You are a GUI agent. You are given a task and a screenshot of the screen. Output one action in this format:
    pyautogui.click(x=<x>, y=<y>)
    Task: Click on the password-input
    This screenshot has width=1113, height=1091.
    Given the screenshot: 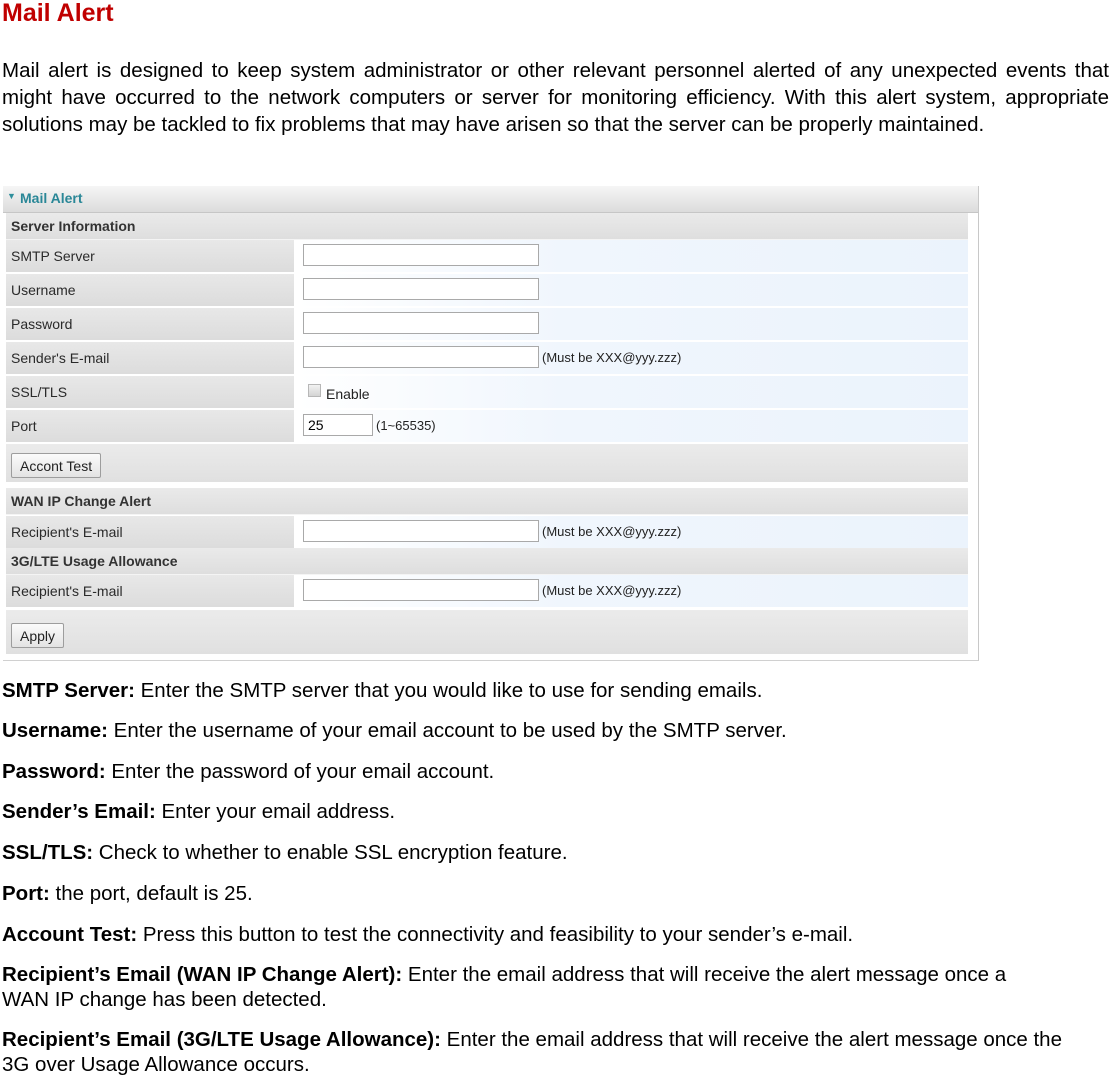 What is the action you would take?
    pyautogui.click(x=421, y=323)
    